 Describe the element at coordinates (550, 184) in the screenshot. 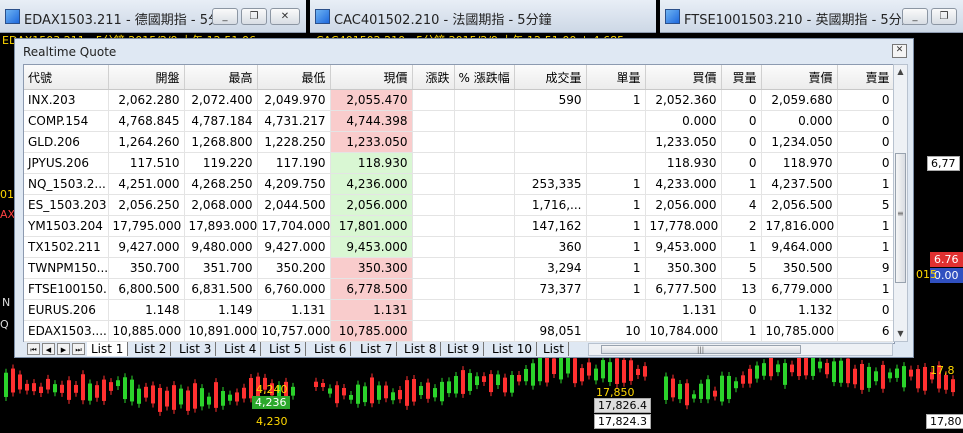

I see `table-cell: 253,335` at that location.